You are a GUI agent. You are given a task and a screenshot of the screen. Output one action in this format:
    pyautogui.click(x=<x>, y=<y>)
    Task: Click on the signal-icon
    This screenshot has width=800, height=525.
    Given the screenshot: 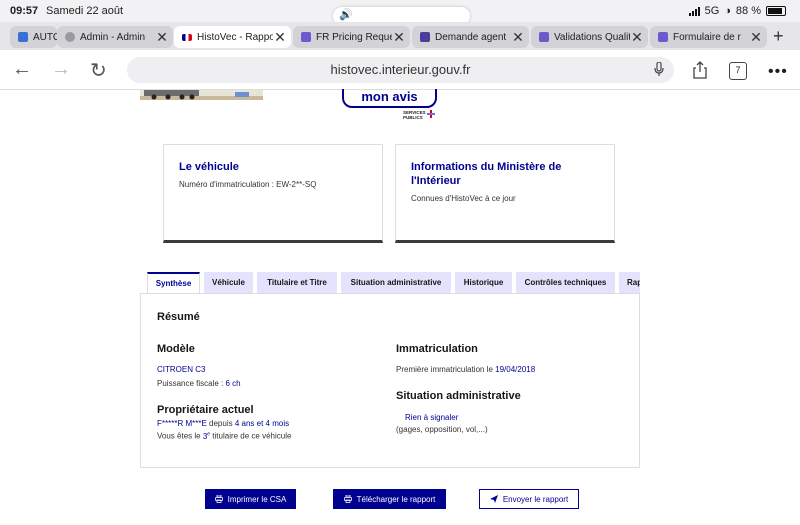 What is the action you would take?
    pyautogui.click(x=694, y=11)
    